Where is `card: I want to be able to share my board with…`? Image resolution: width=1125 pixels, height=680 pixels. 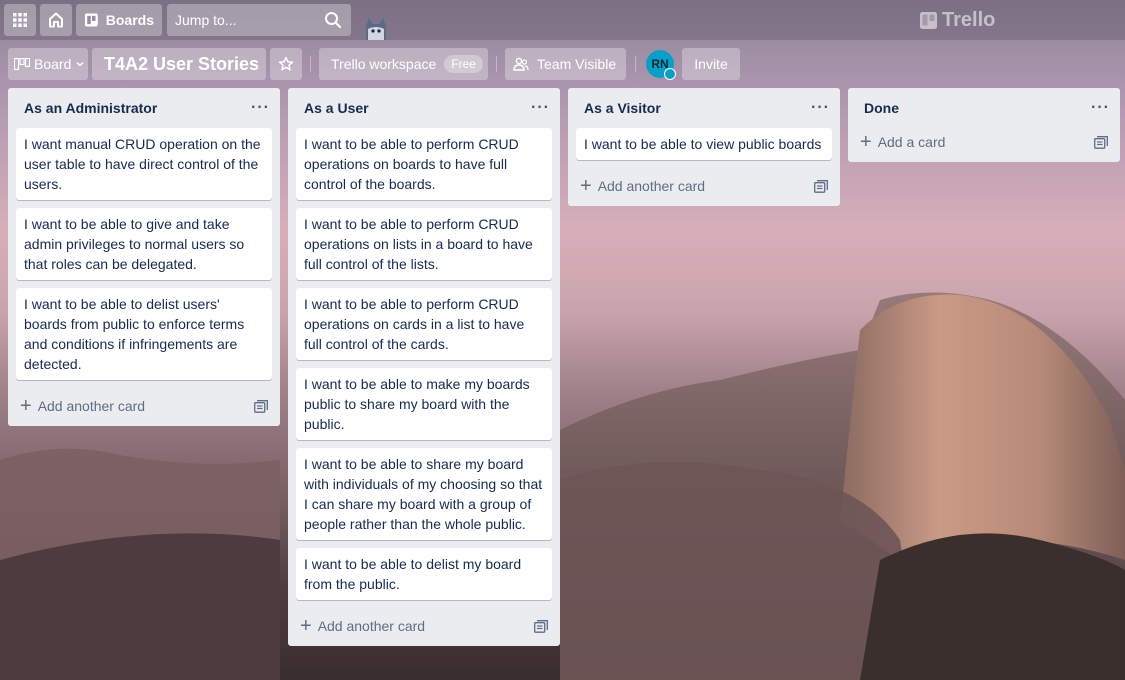 card: I want to be able to share my board with… is located at coordinates (424, 494).